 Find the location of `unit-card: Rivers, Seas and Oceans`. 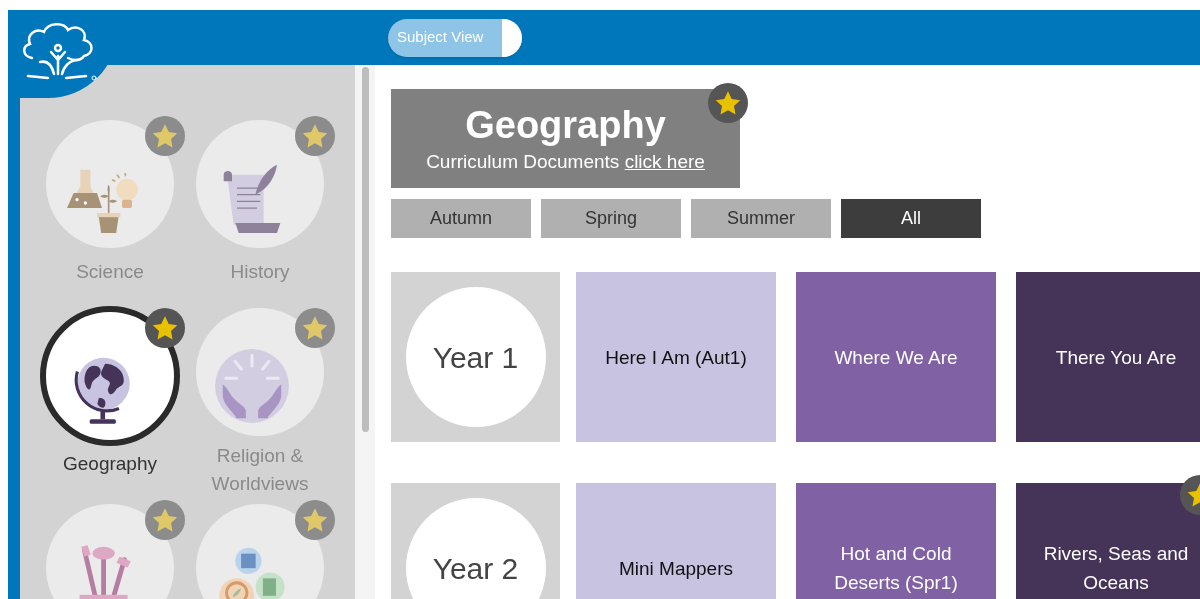

unit-card: Rivers, Seas and Oceans is located at coordinates (1108, 541).